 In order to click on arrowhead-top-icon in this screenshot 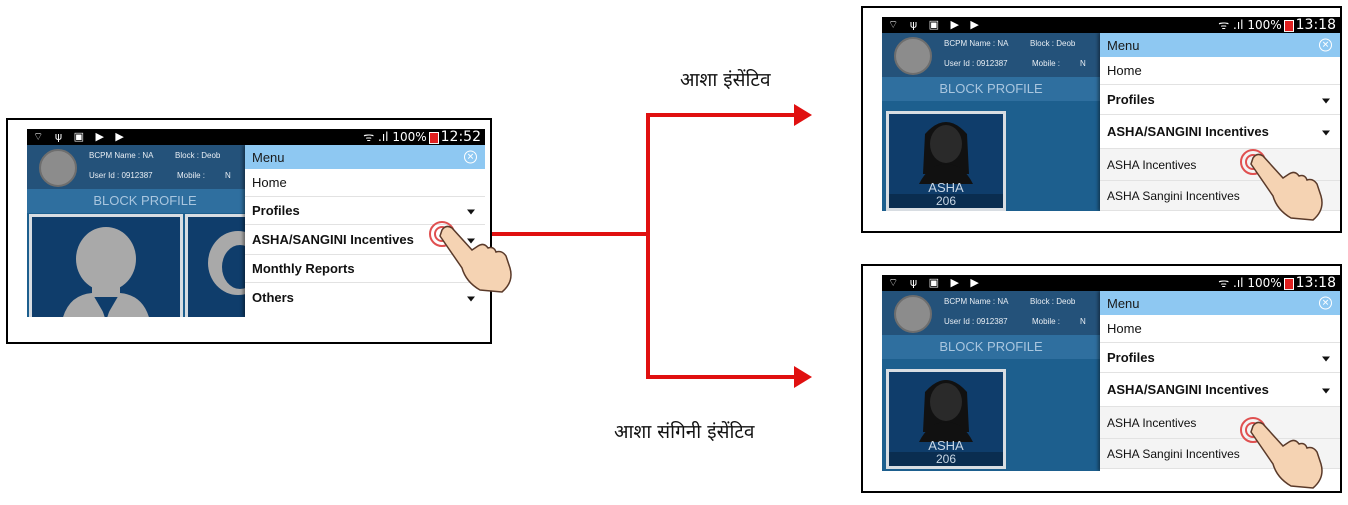, I will do `click(803, 115)`.